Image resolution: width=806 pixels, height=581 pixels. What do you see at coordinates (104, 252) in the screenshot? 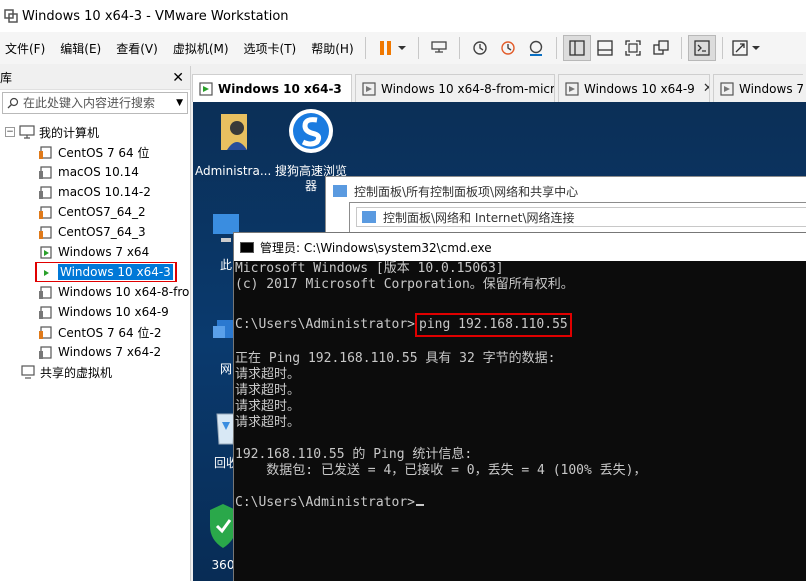
I see `tree-item-label: Windows 7 x64` at bounding box center [104, 252].